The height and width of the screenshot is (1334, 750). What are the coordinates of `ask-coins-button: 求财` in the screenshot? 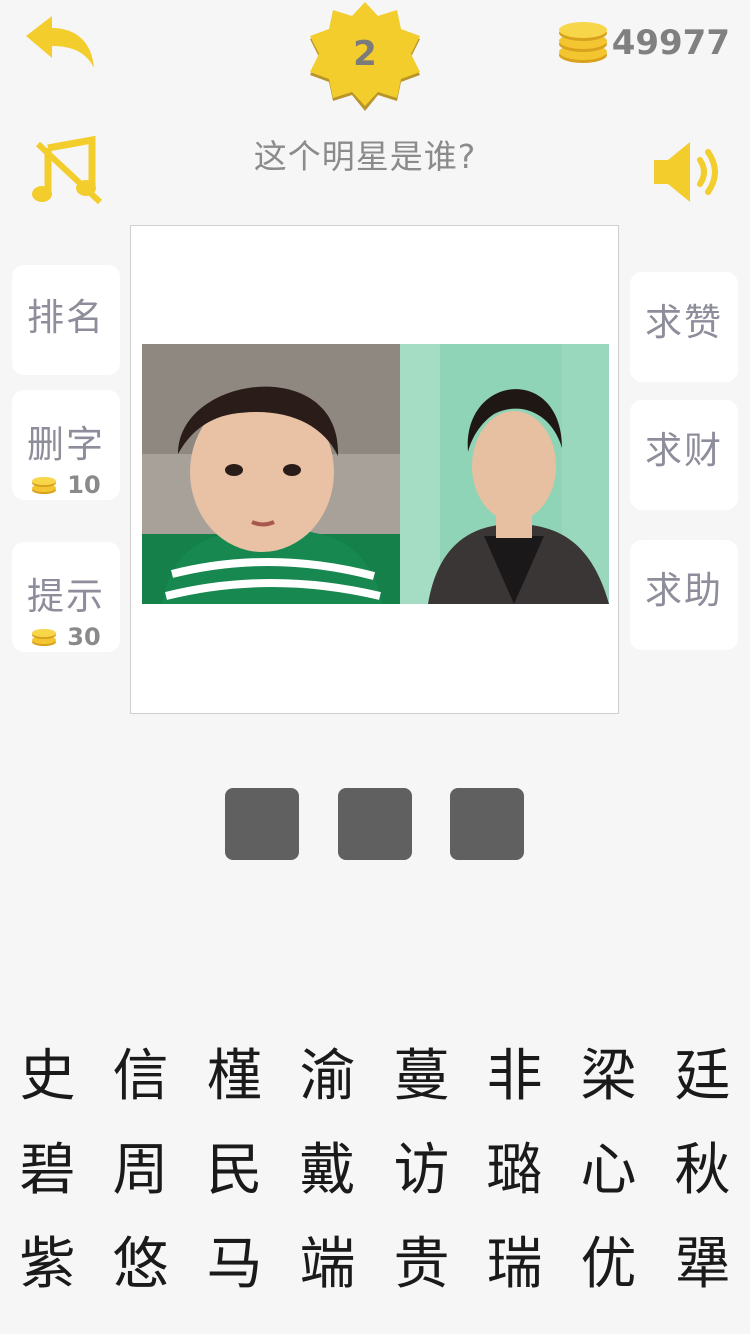 It's located at (684, 455).